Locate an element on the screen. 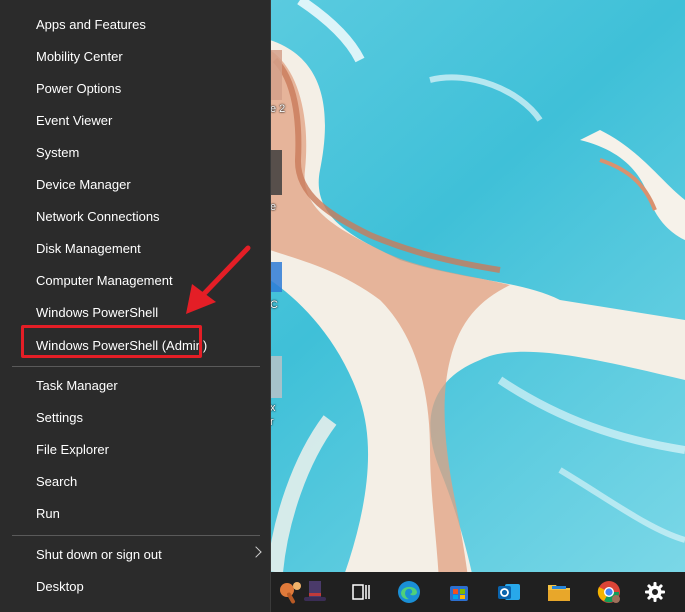 The height and width of the screenshot is (612, 685). outlook-icon is located at coordinates (509, 592).